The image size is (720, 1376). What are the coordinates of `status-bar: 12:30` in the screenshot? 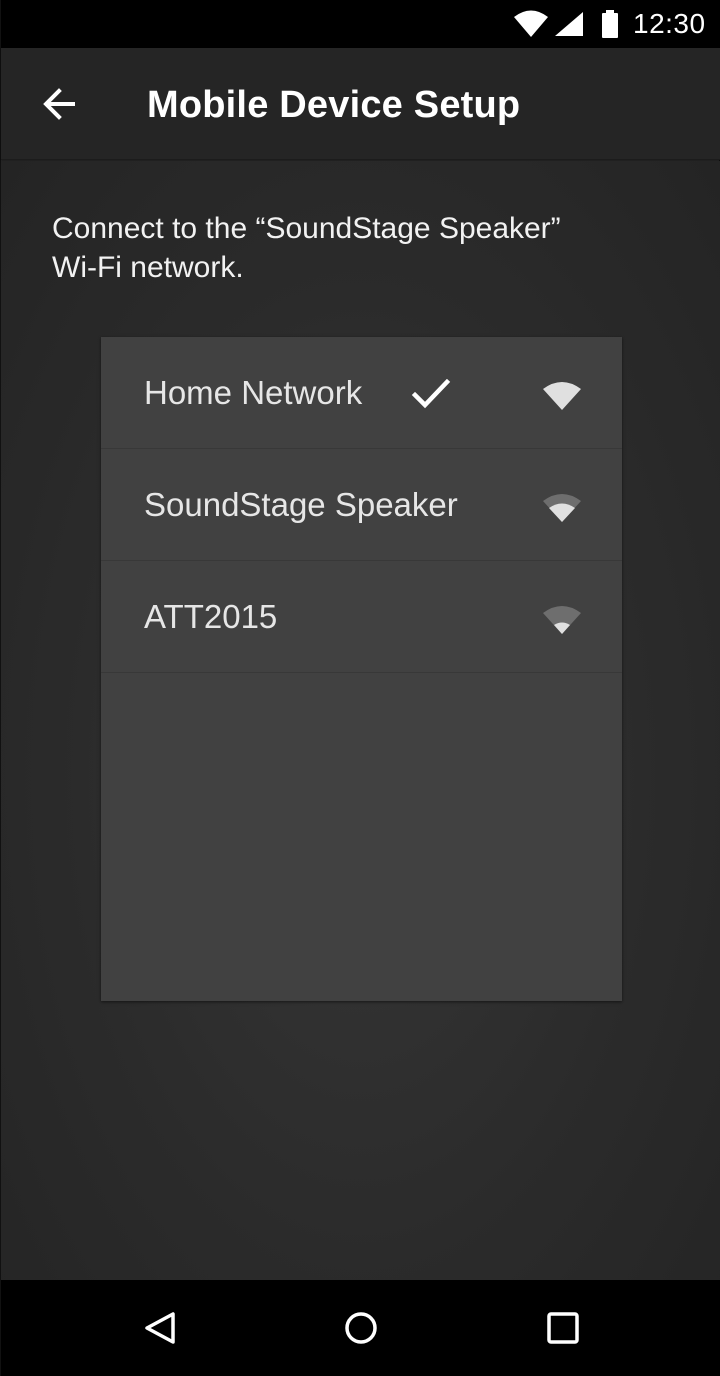 It's located at (360, 24).